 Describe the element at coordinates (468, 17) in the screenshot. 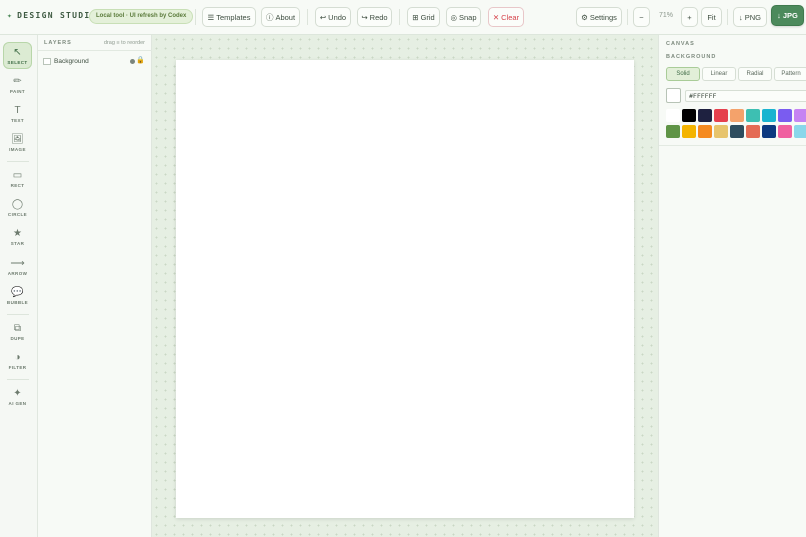

I see `snap-label: Snap` at that location.